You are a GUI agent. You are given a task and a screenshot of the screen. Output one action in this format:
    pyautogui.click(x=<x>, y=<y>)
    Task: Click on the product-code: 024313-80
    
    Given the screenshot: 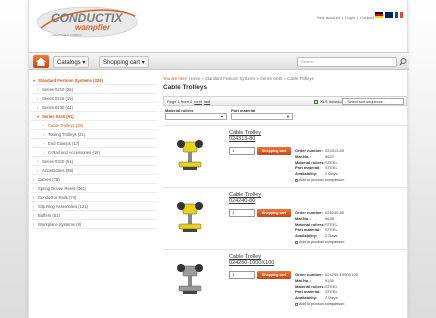 What is the action you would take?
    pyautogui.click(x=242, y=139)
    